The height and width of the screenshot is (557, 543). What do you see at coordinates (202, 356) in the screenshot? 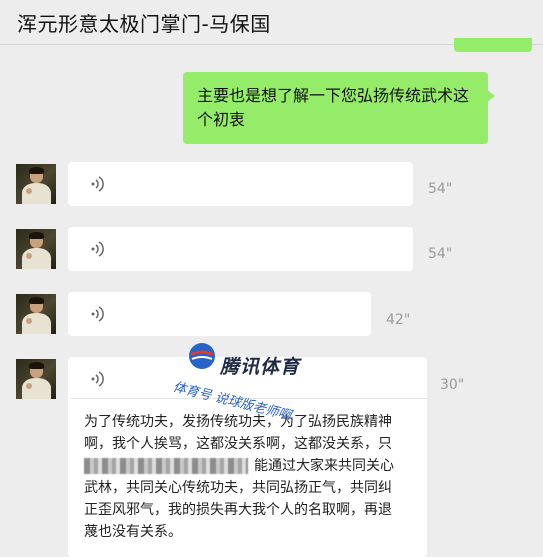
I see `tencent-sports-logo-icon` at bounding box center [202, 356].